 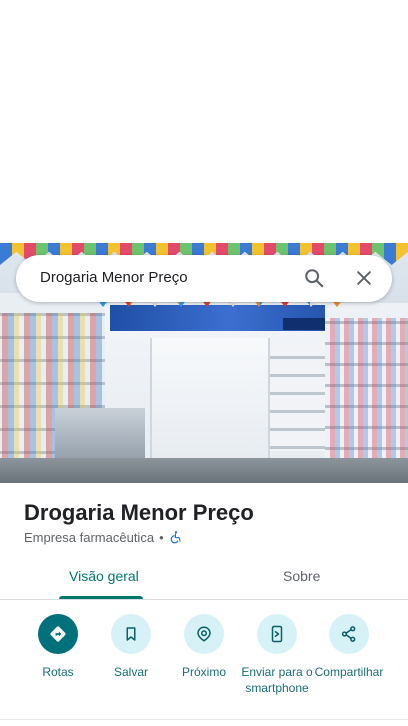 What do you see at coordinates (204, 278) in the screenshot?
I see `search-bar: Drogaria Menor Preço` at bounding box center [204, 278].